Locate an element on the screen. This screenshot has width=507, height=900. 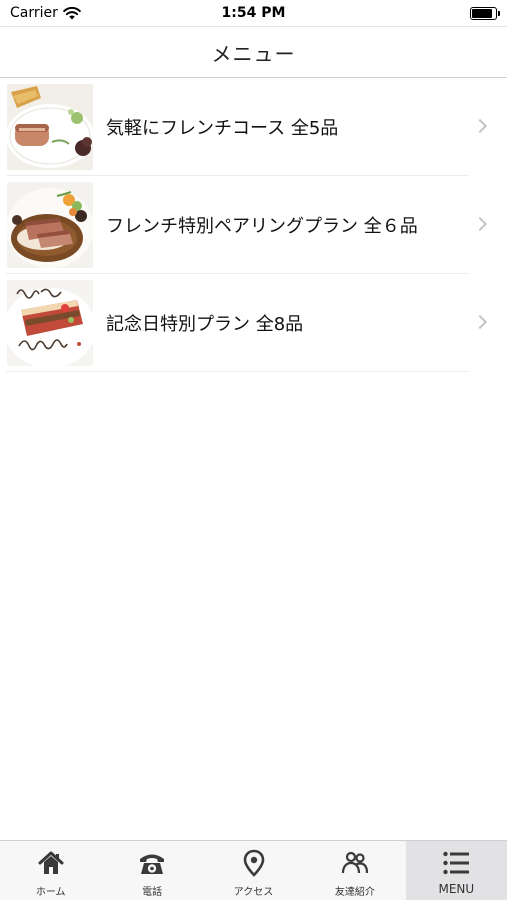
battery-fill is located at coordinates (482, 13).